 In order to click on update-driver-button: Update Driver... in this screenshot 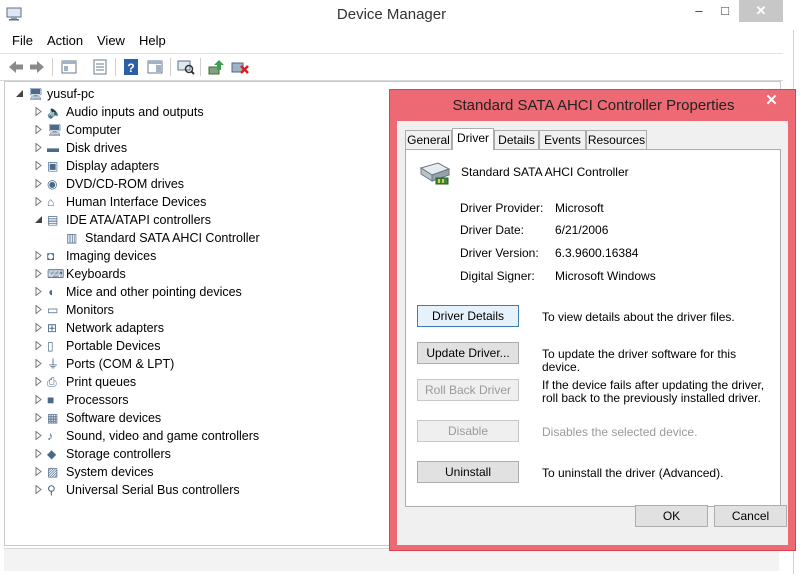, I will do `click(468, 353)`.